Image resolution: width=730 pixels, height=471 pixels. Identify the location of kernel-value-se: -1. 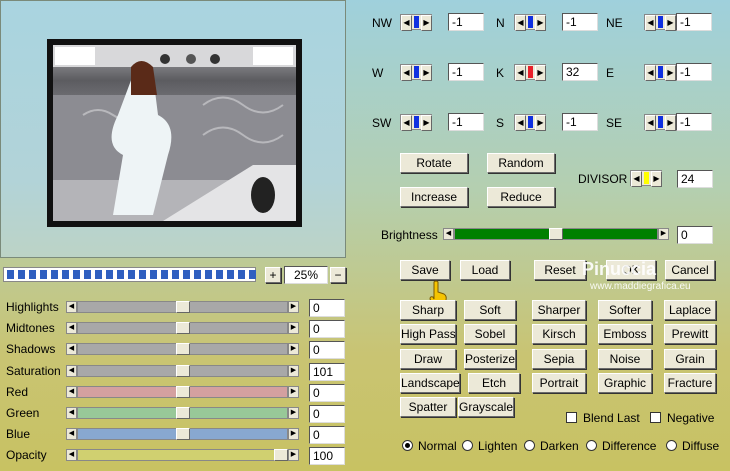
(694, 122).